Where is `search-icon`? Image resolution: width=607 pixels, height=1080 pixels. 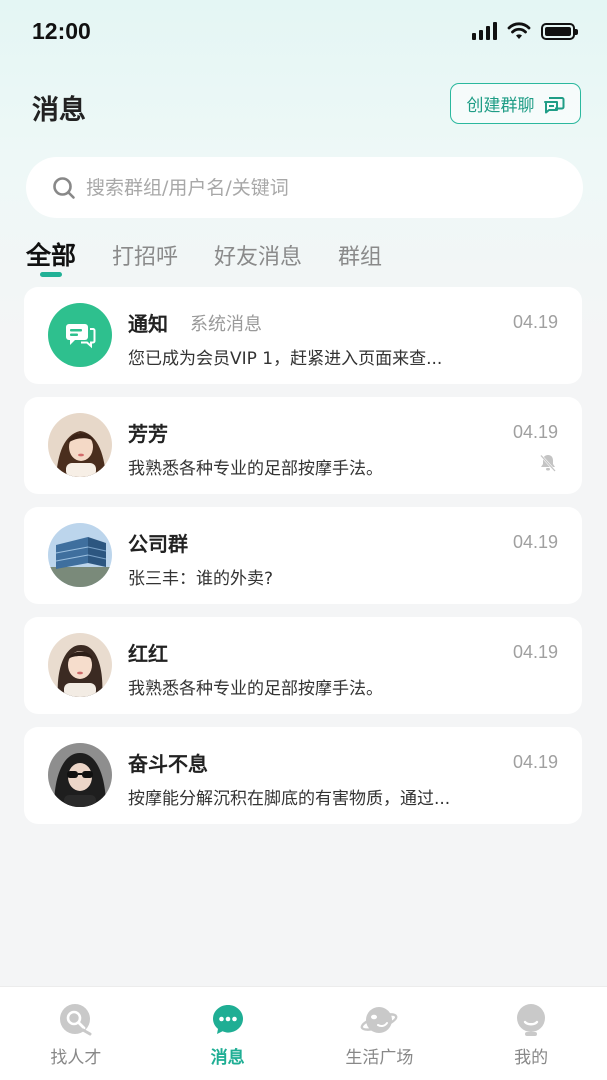 search-icon is located at coordinates (64, 187).